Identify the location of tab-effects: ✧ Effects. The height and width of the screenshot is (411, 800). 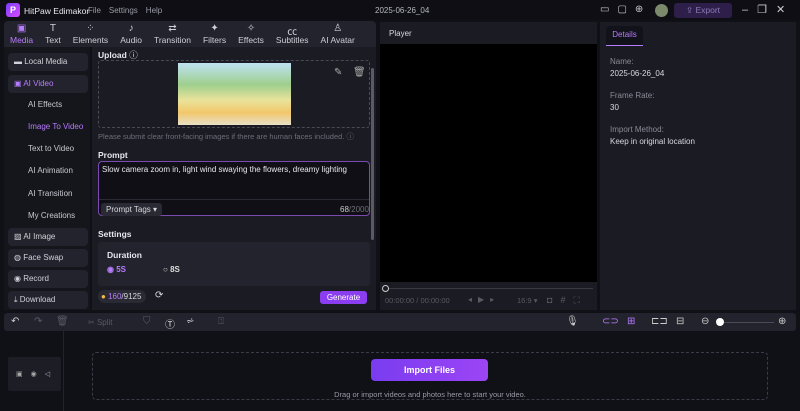
(251, 34).